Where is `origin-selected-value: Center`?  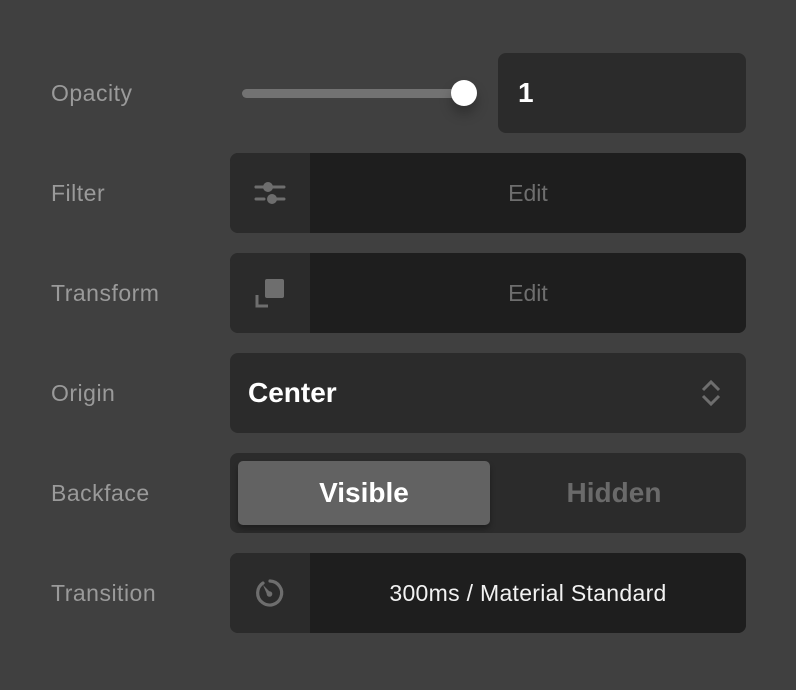 origin-selected-value: Center is located at coordinates (292, 392).